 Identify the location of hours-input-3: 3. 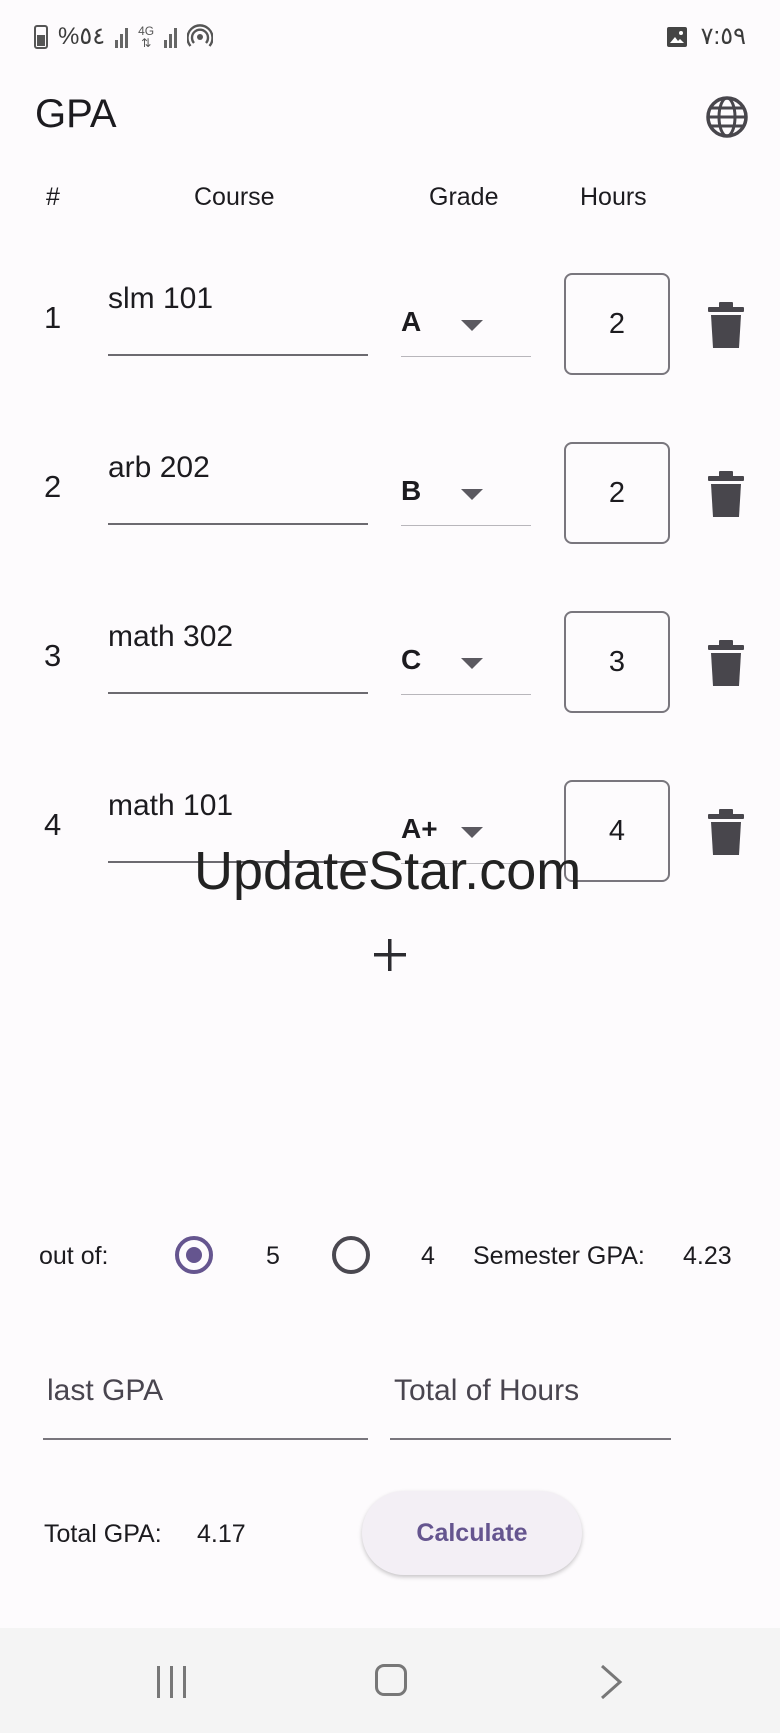
(617, 662).